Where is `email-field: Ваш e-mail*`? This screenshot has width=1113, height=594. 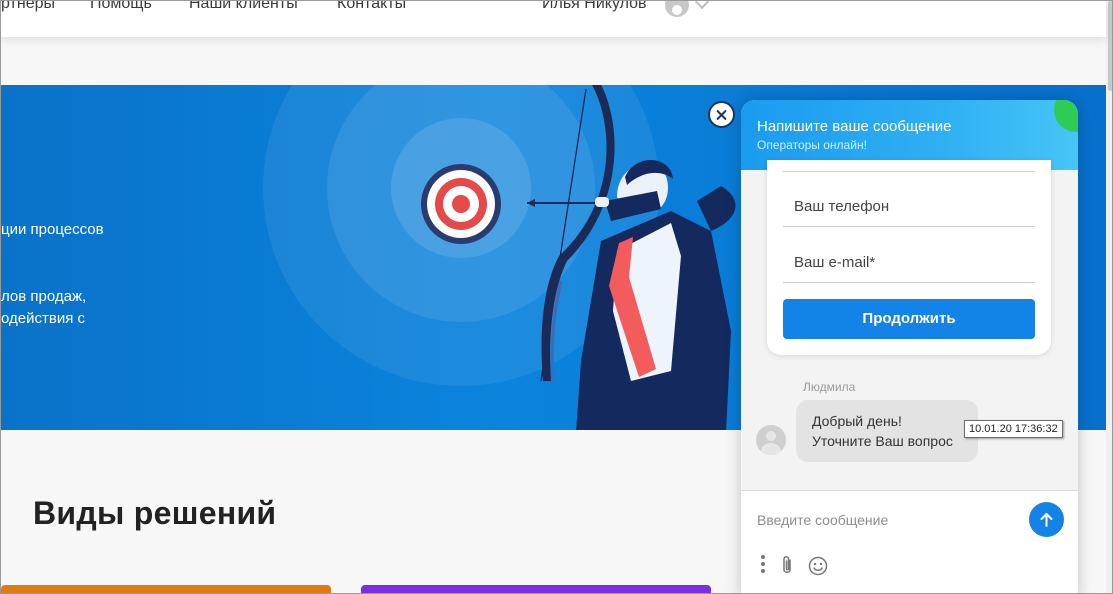
email-field: Ваш e-mail* is located at coordinates (909, 261).